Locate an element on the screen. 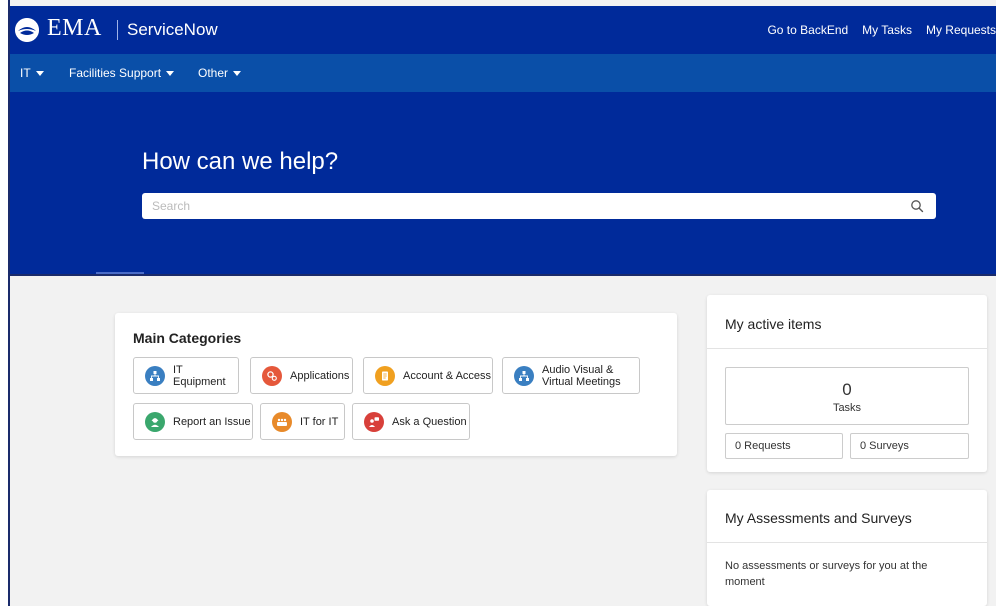 Image resolution: width=996 pixels, height=606 pixels. search-icon is located at coordinates (917, 206).